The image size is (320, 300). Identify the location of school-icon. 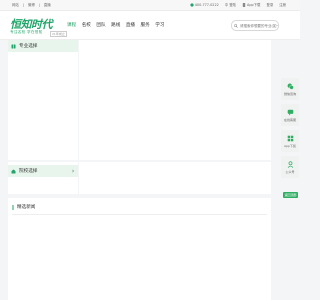
(13, 171).